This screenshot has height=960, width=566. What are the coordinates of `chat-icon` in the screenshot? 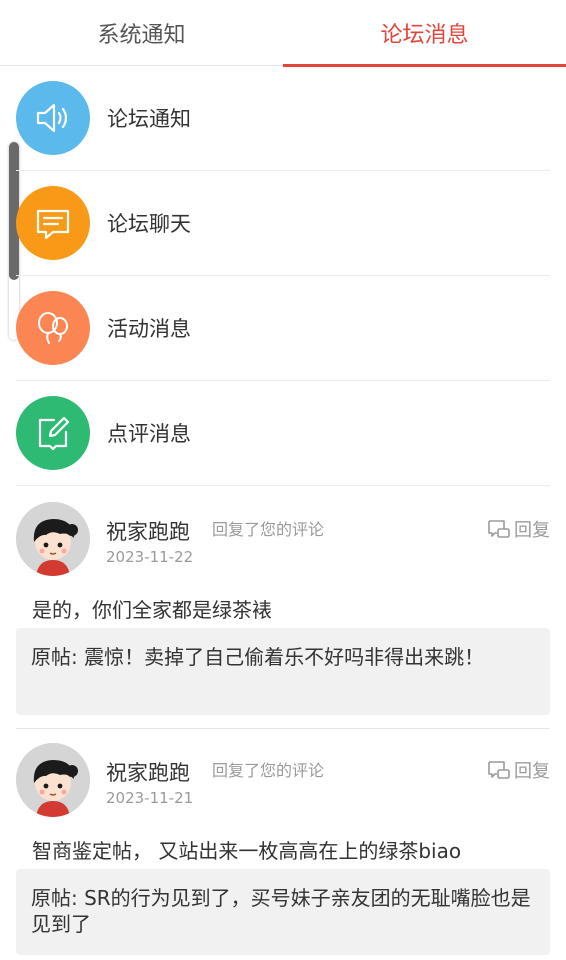 It's located at (53, 223).